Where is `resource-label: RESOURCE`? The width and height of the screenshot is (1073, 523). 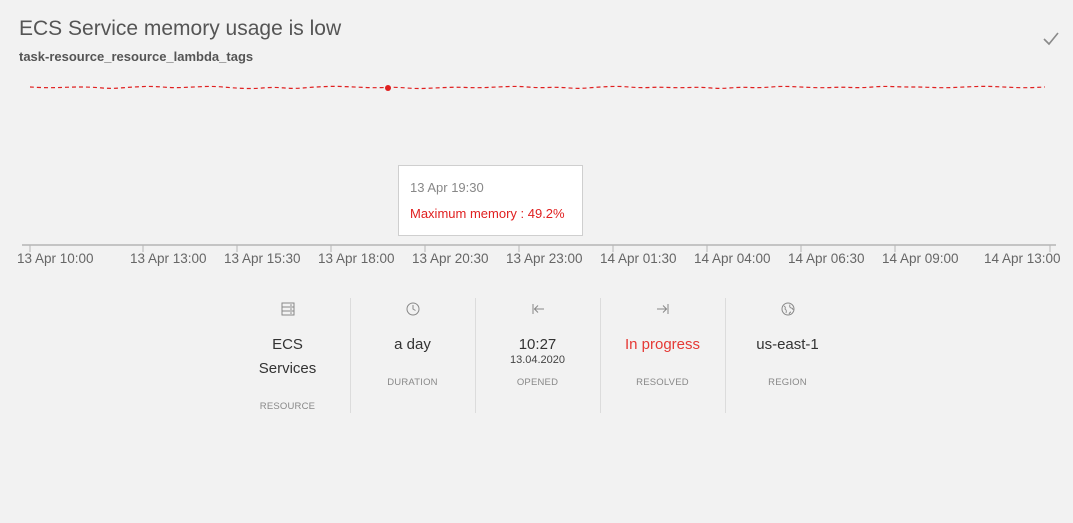
resource-label: RESOURCE is located at coordinates (287, 406).